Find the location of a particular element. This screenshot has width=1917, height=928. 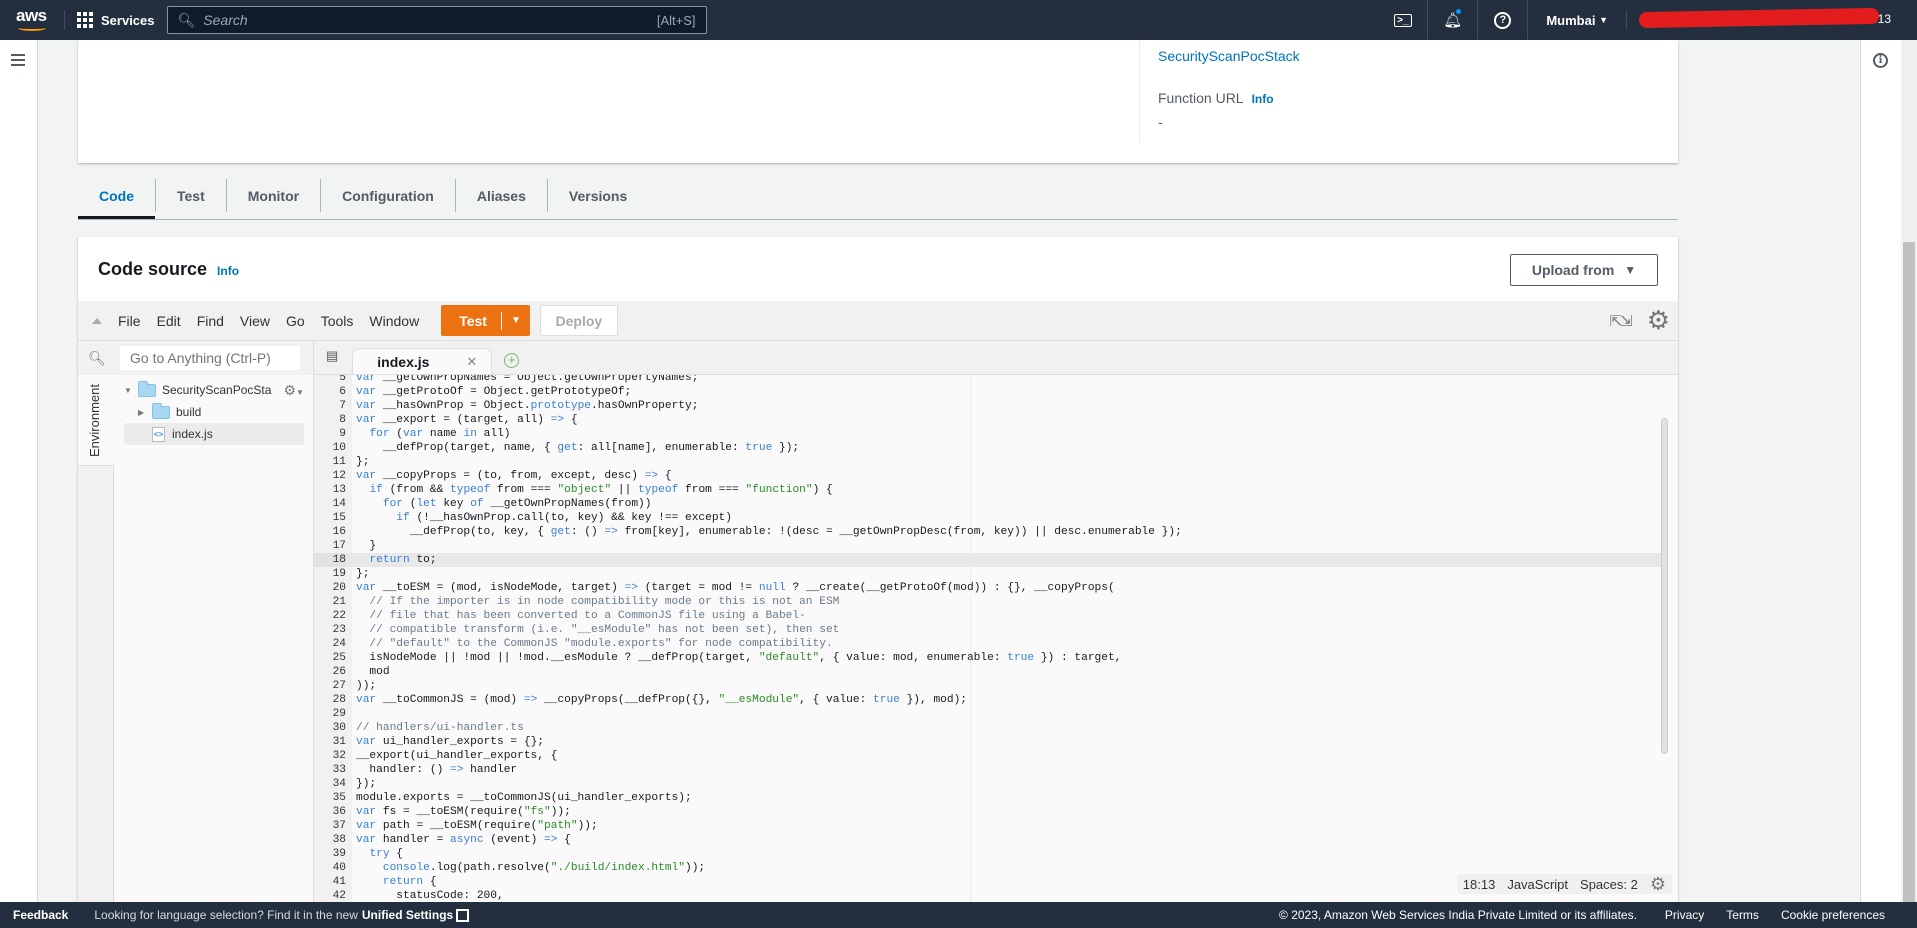

hamburger-menu-icon is located at coordinates (18, 61).